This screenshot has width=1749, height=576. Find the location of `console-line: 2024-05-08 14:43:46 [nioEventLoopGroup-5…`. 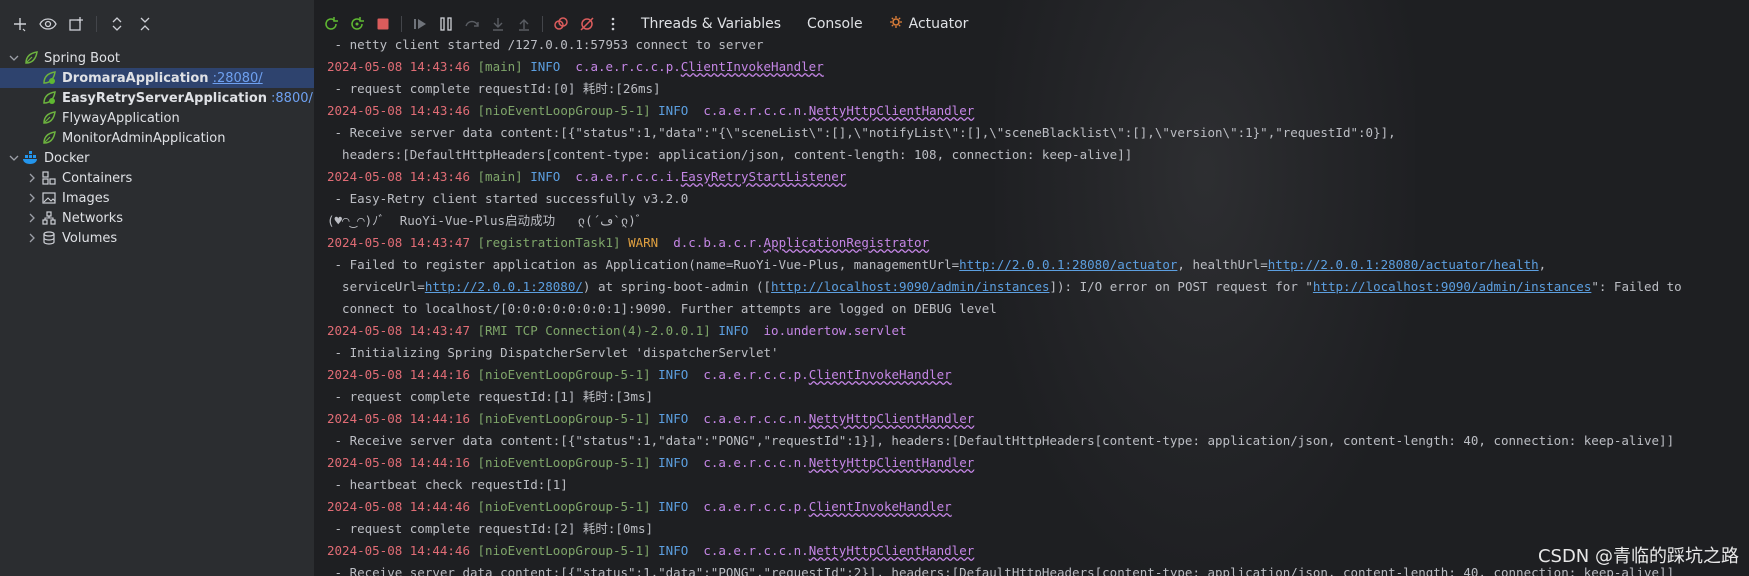

console-line: 2024-05-08 14:43:46 [nioEventLoopGroup-5… is located at coordinates (1038, 111).